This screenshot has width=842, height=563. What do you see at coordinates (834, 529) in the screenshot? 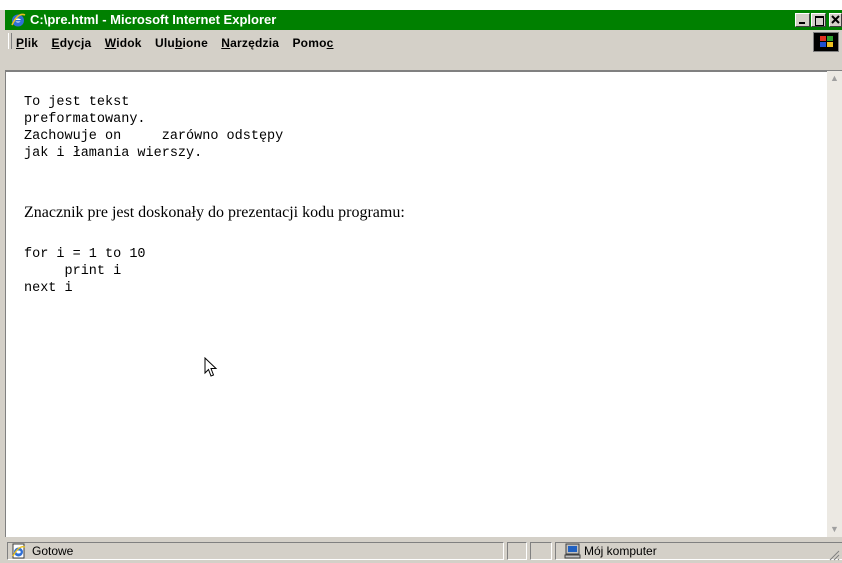
I see `scroll-down-icon: ▼` at bounding box center [834, 529].